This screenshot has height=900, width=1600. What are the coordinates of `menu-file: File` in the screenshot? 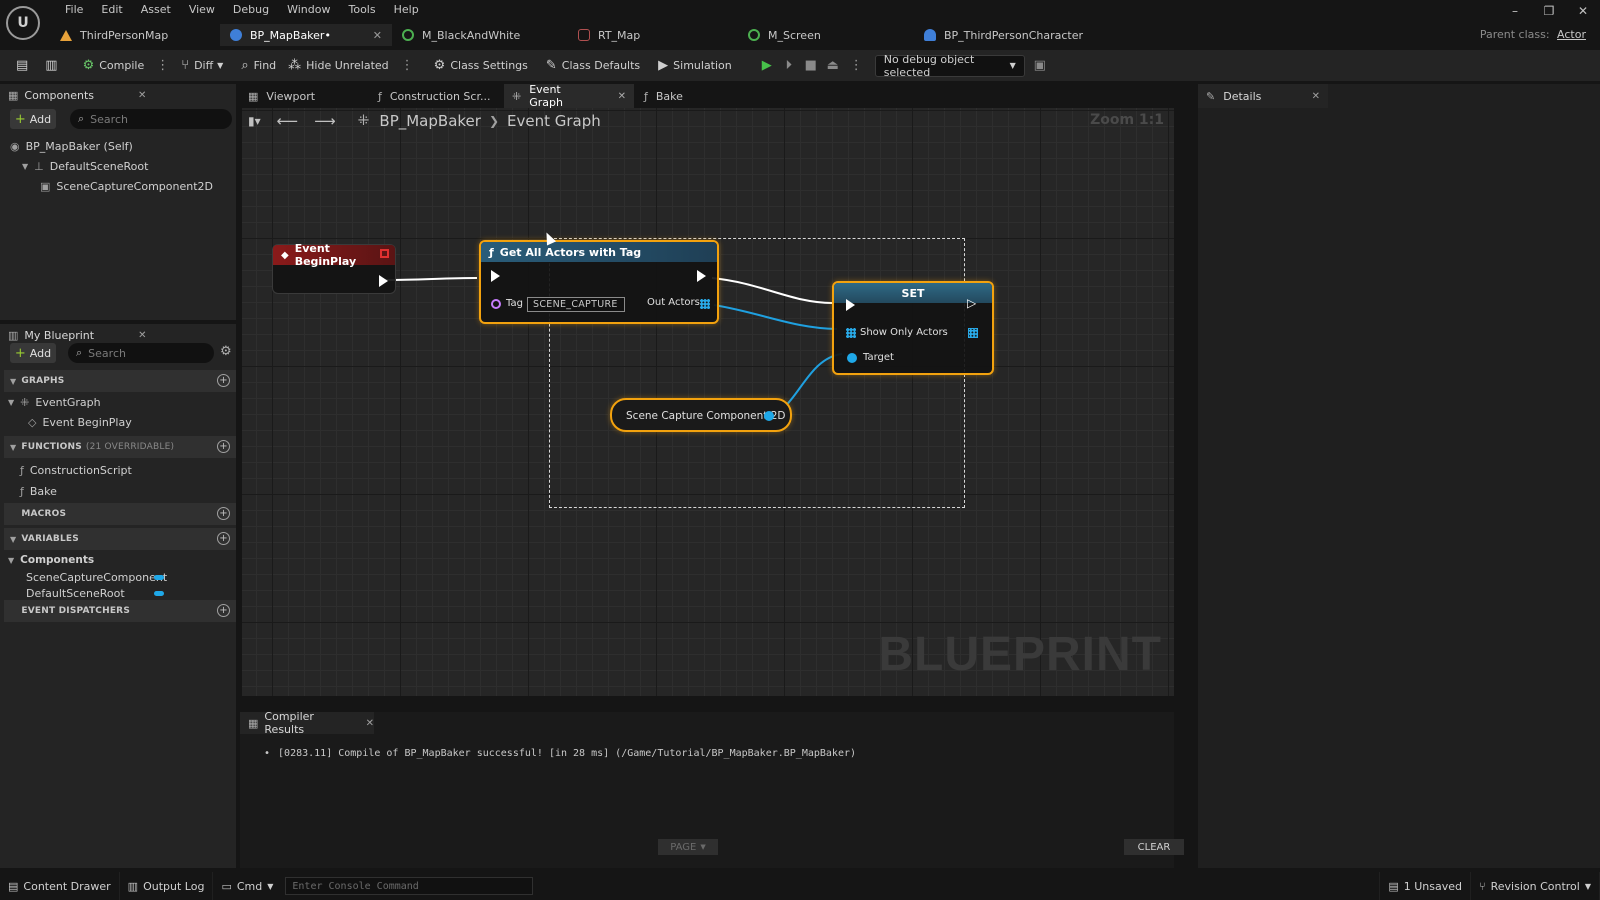 It's located at (74, 10).